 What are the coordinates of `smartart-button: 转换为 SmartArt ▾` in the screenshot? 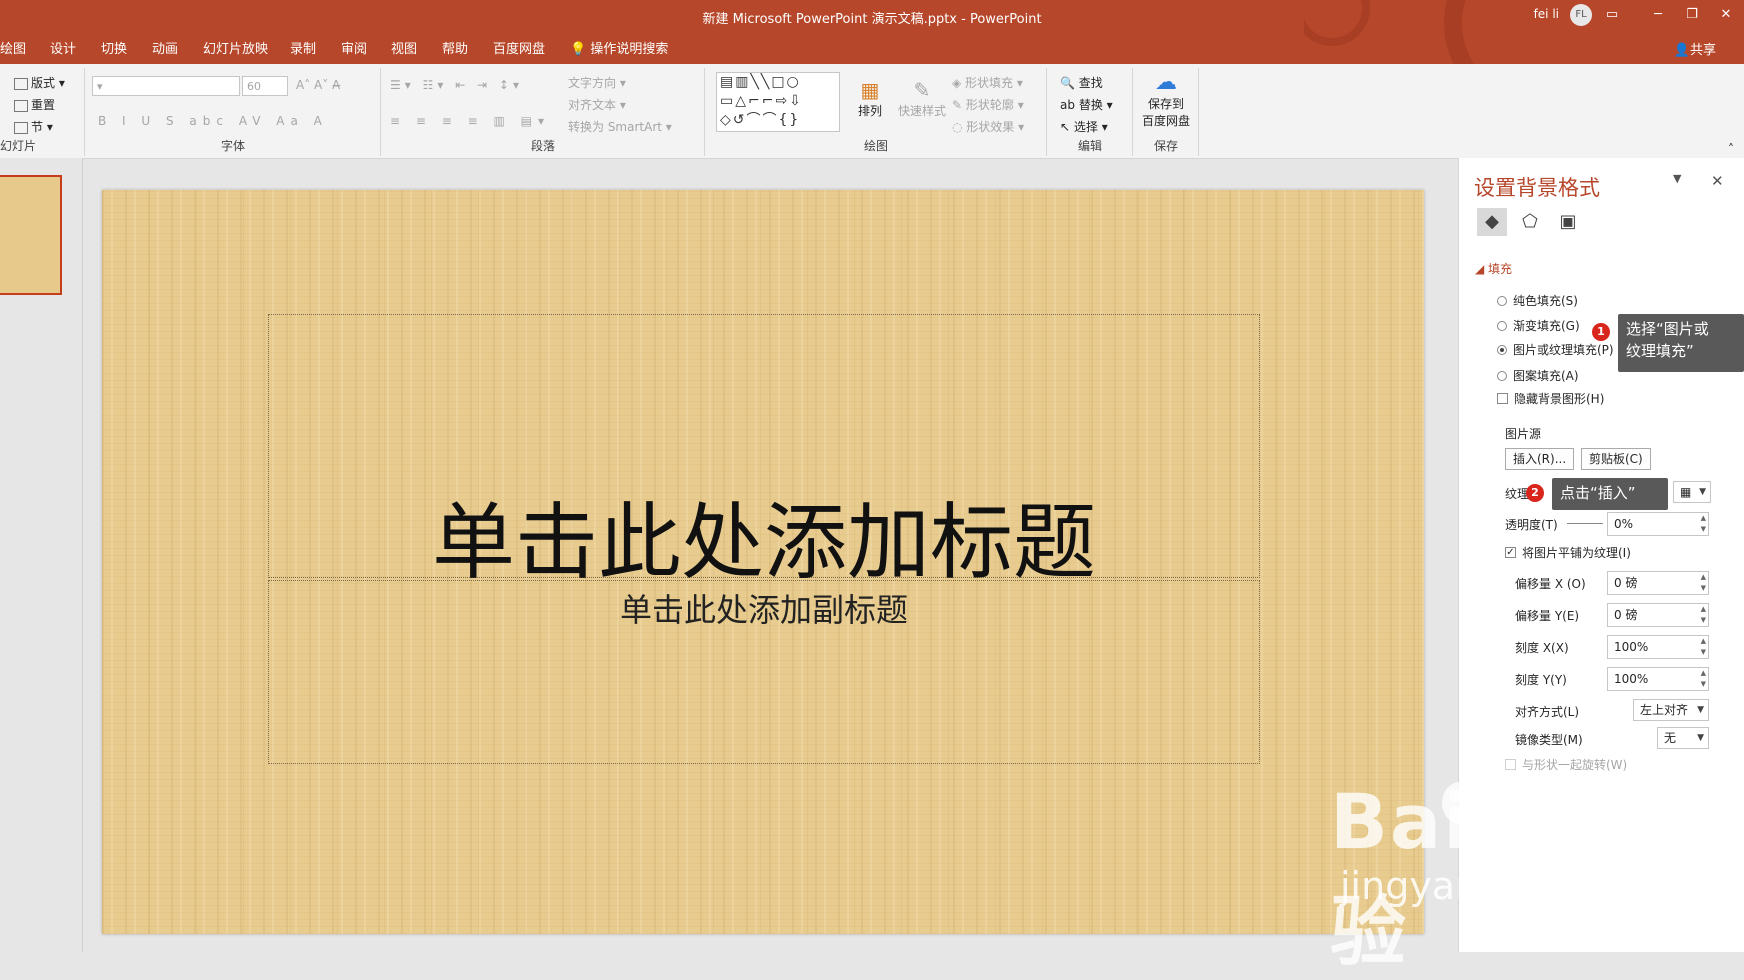 It's located at (620, 126).